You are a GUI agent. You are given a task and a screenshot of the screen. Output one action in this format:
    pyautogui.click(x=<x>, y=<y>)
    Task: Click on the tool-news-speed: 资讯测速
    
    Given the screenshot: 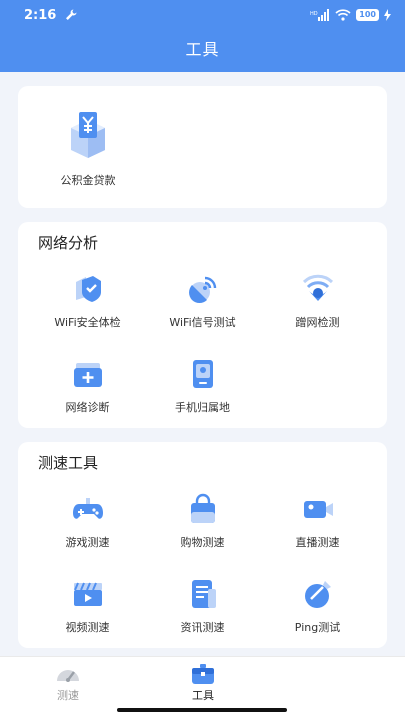 What is the action you would take?
    pyautogui.click(x=202, y=606)
    